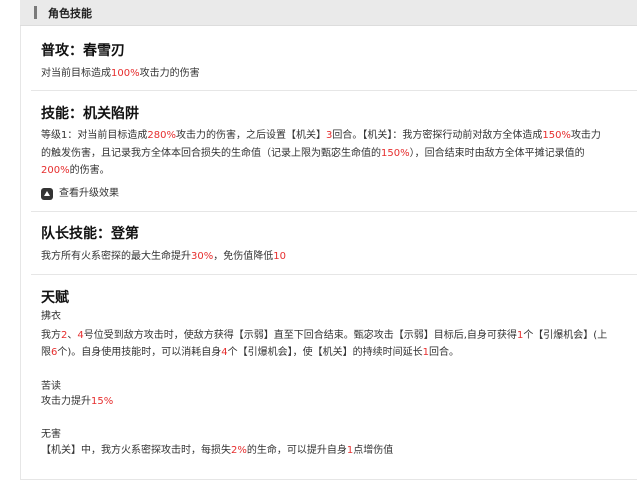 The height and width of the screenshot is (489, 637). What do you see at coordinates (20, 252) in the screenshot?
I see `left-border` at bounding box center [20, 252].